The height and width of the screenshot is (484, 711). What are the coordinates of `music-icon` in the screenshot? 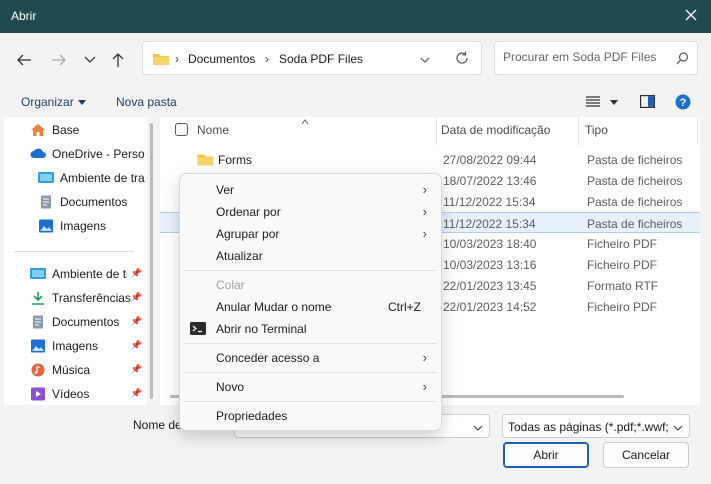 It's located at (38, 370).